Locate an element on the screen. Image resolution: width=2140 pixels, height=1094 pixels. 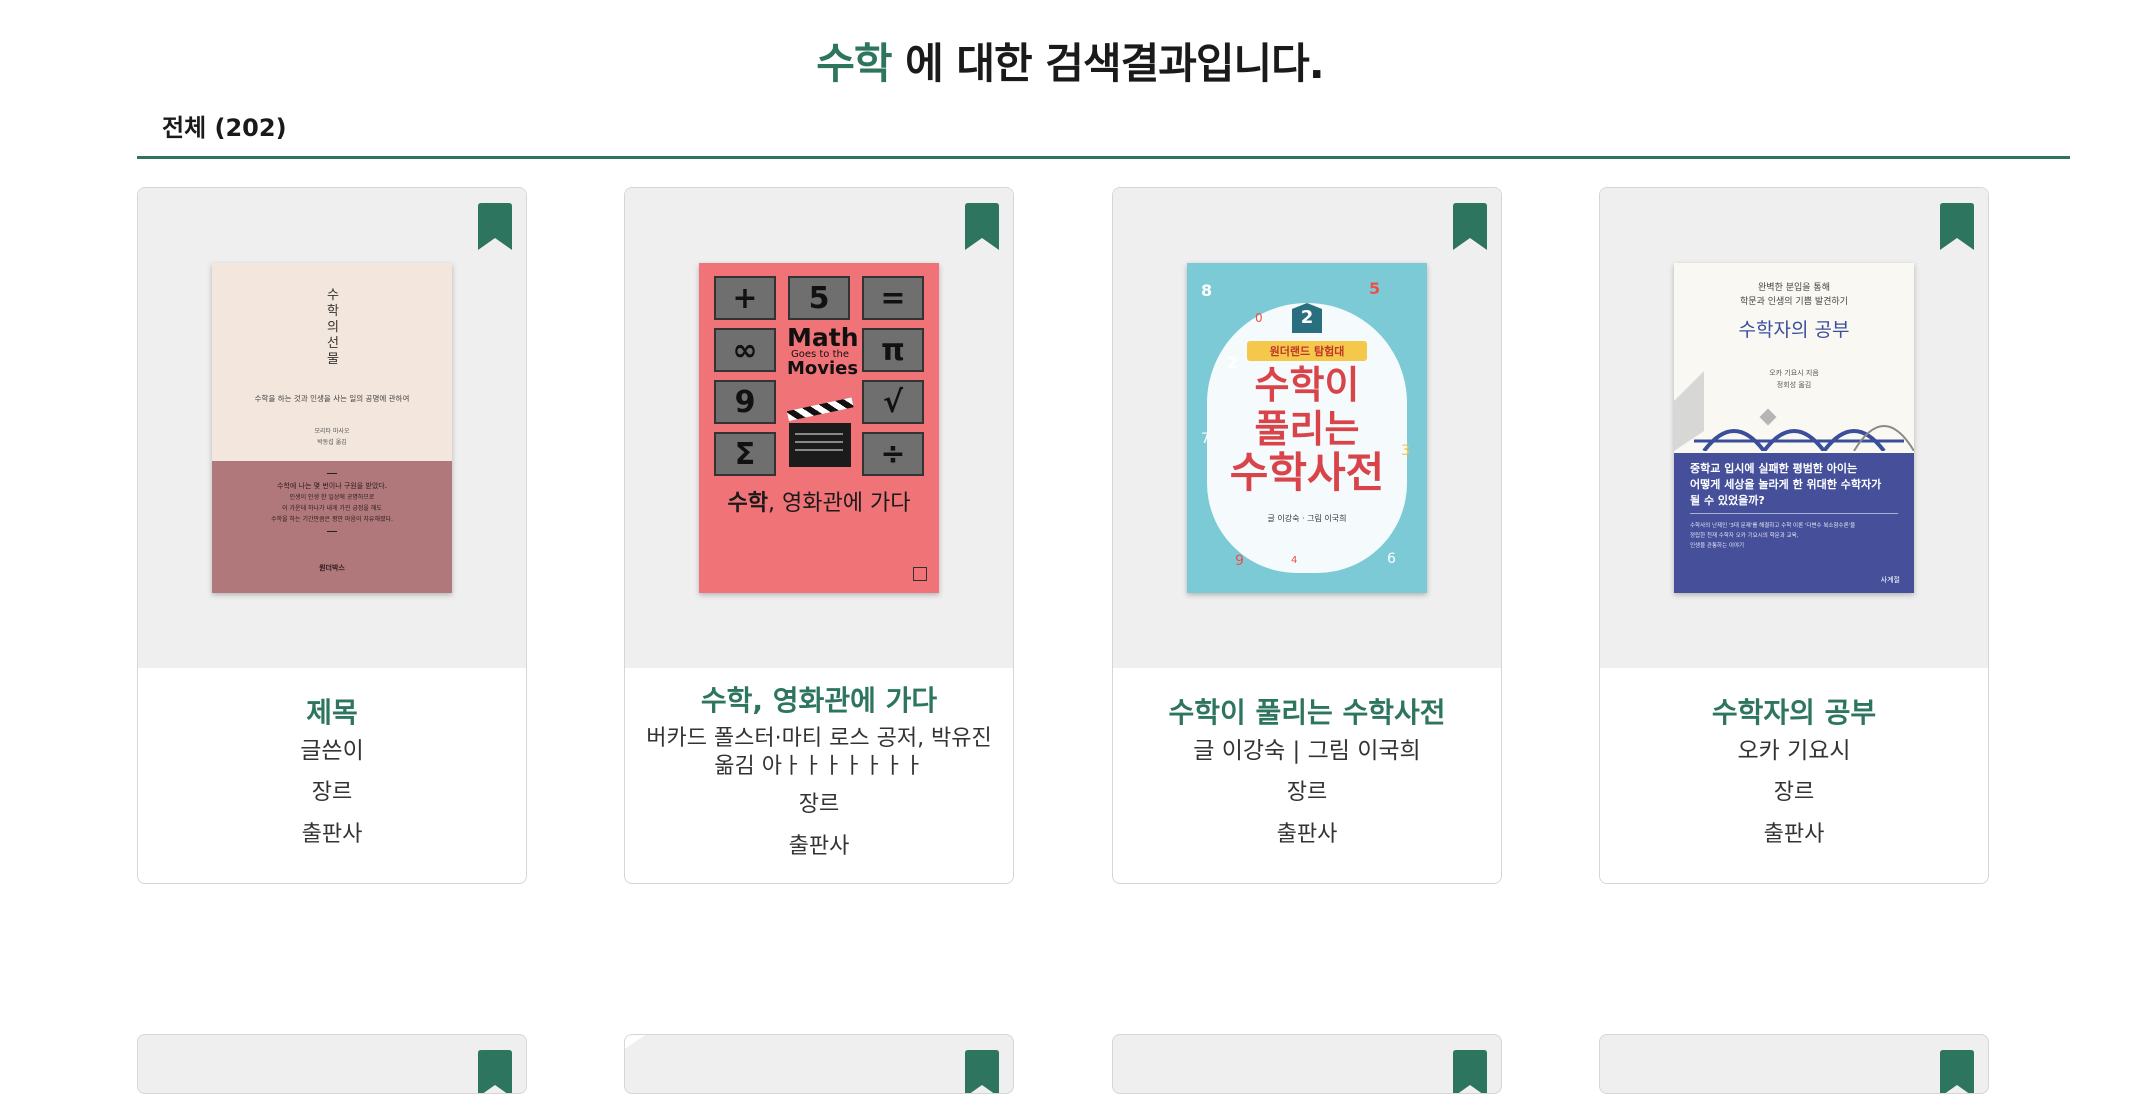
cover-title: 수학자의 공부 is located at coordinates (1794, 330).